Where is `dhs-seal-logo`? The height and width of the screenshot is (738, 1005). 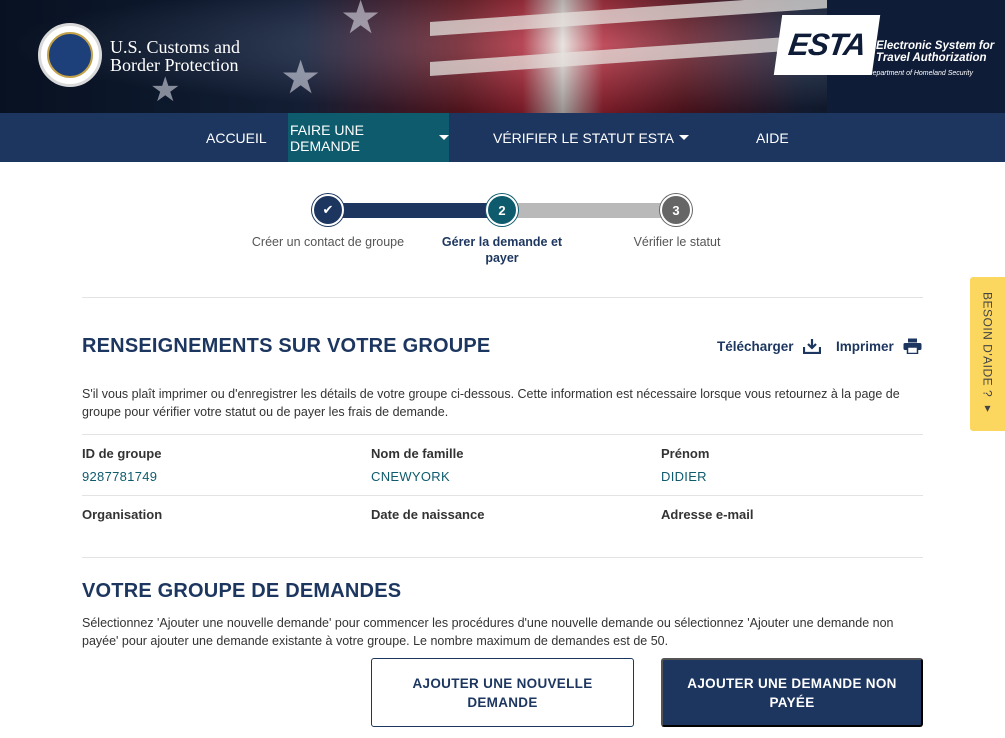 dhs-seal-logo is located at coordinates (70, 55).